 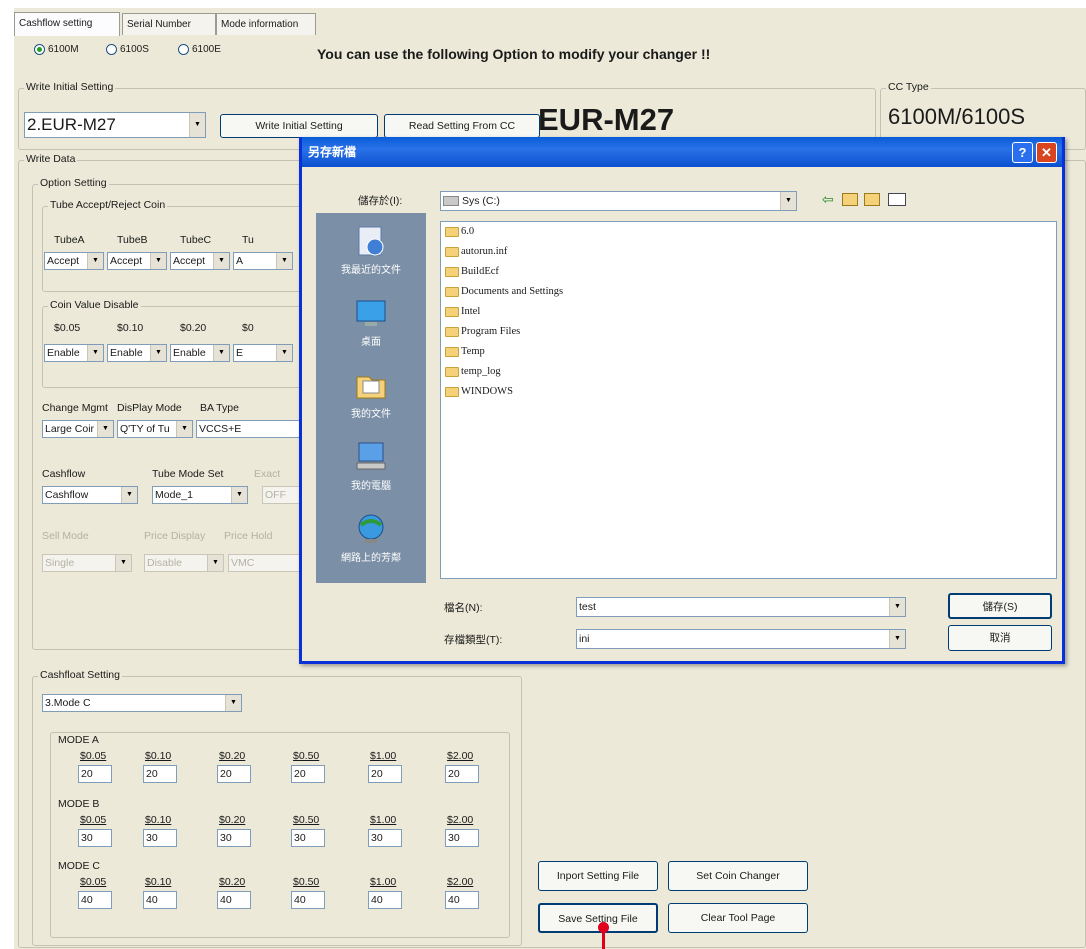 What do you see at coordinates (67, 24) in the screenshot?
I see `tab-cashflow-setting: Cashflow setting` at bounding box center [67, 24].